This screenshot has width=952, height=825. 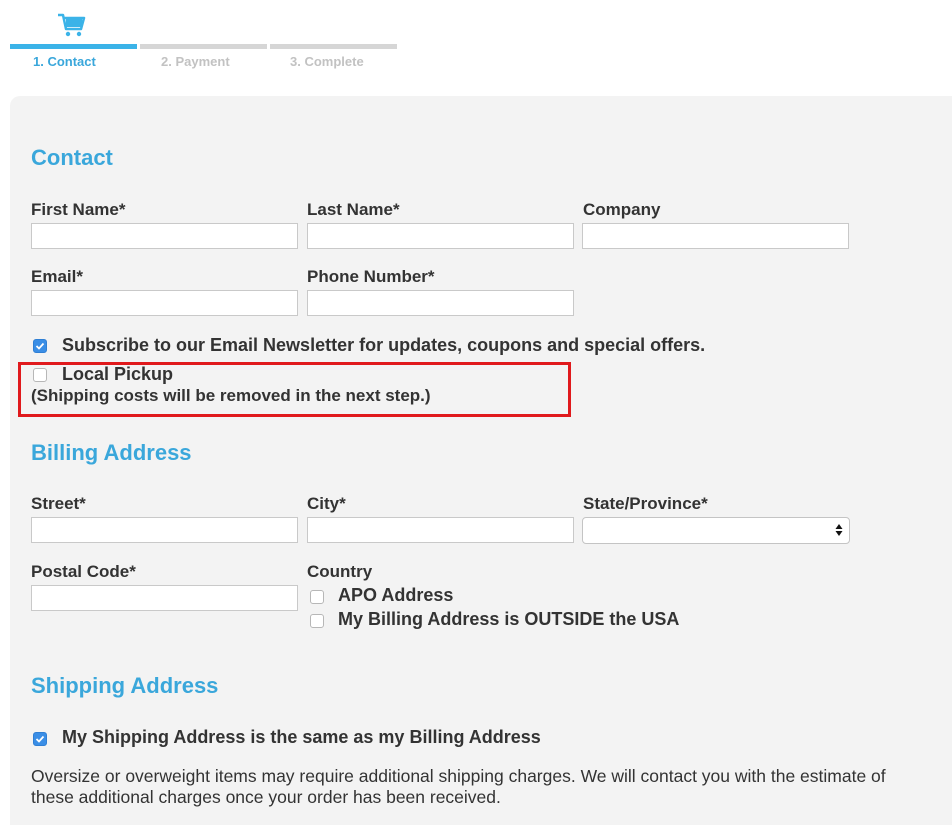 I want to click on country-label: Country, so click(x=340, y=571).